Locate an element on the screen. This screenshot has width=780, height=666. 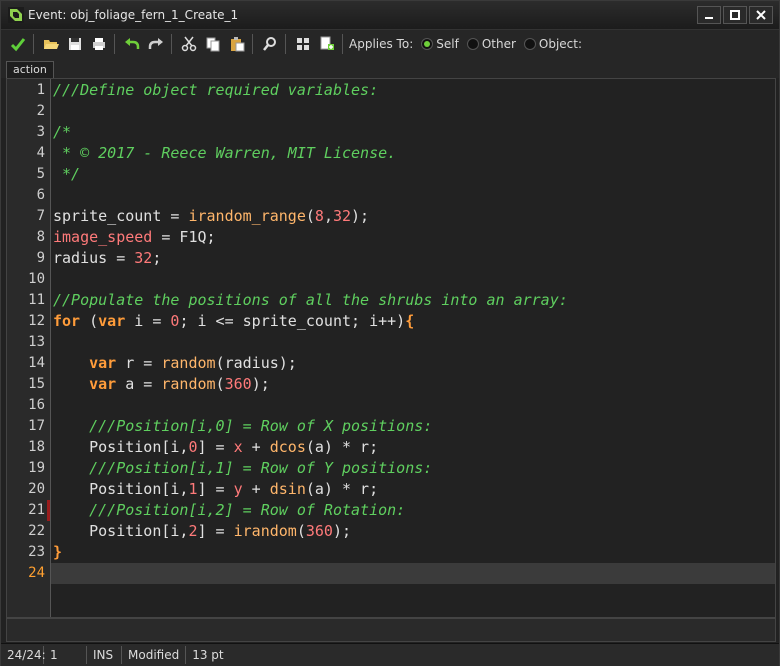
applies-to-other-radio: Other is located at coordinates (491, 44).